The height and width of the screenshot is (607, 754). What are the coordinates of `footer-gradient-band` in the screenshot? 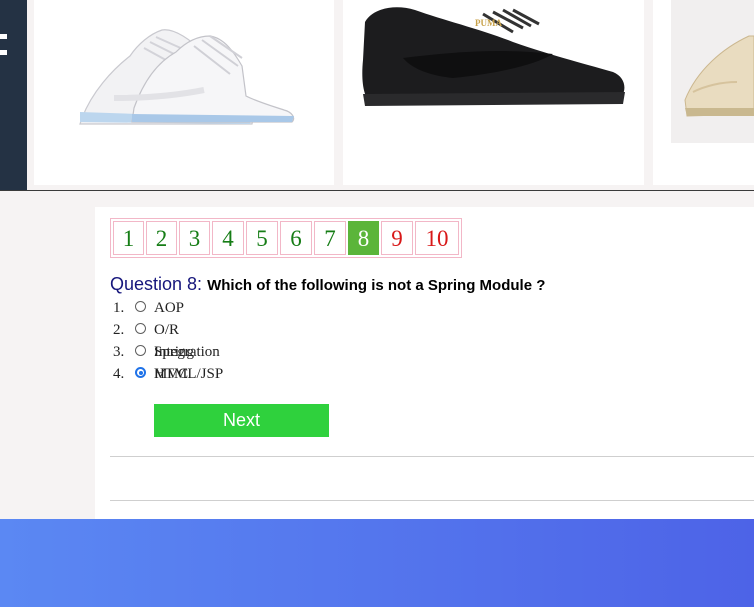 It's located at (377, 563).